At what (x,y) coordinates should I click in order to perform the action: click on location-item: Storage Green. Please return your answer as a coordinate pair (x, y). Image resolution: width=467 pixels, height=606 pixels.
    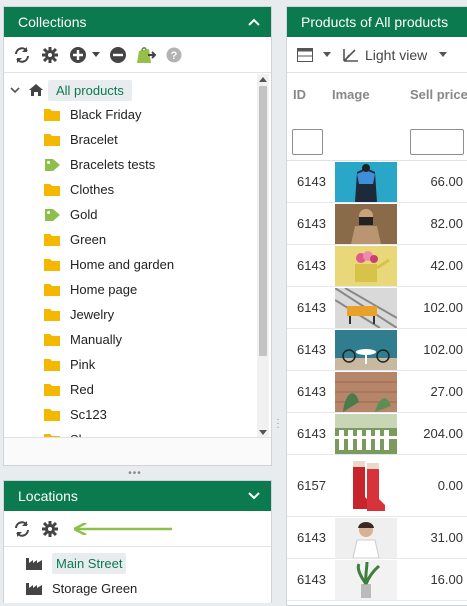
    Looking at the image, I should click on (137, 588).